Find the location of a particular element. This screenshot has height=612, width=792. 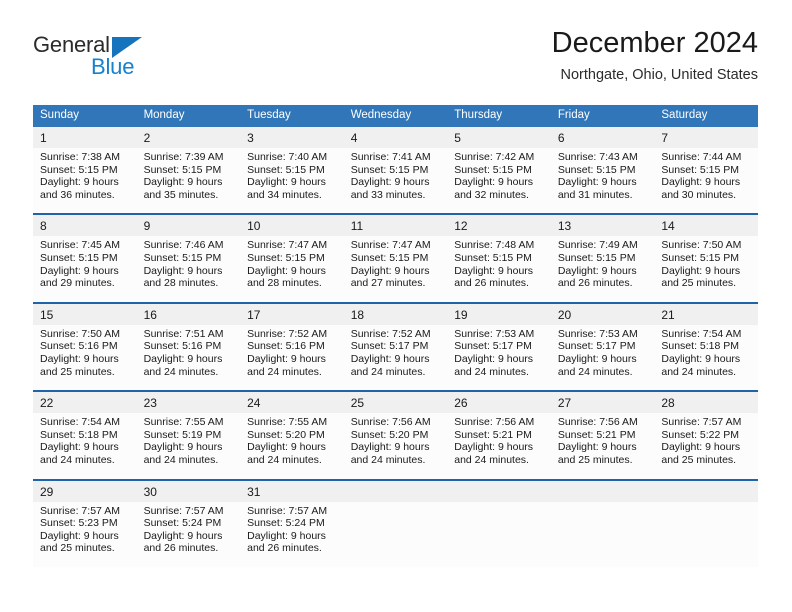

sunrise-text: Sunrise: 7:55 AM is located at coordinates (183, 422).